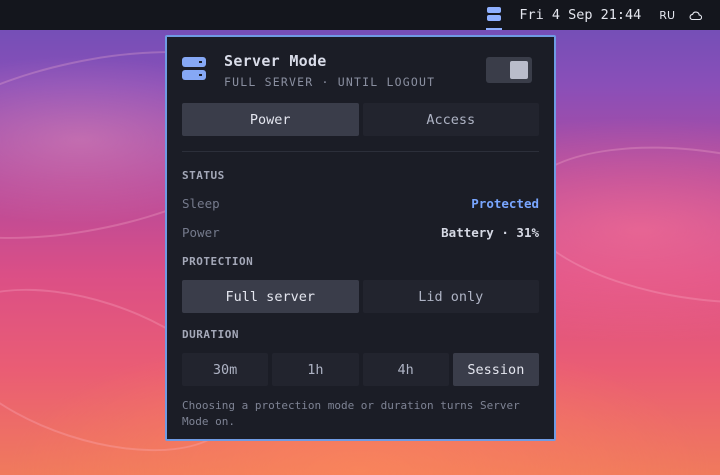 This screenshot has height=475, width=720. Describe the element at coordinates (490, 232) in the screenshot. I see `status-value: Battery · 31%` at that location.